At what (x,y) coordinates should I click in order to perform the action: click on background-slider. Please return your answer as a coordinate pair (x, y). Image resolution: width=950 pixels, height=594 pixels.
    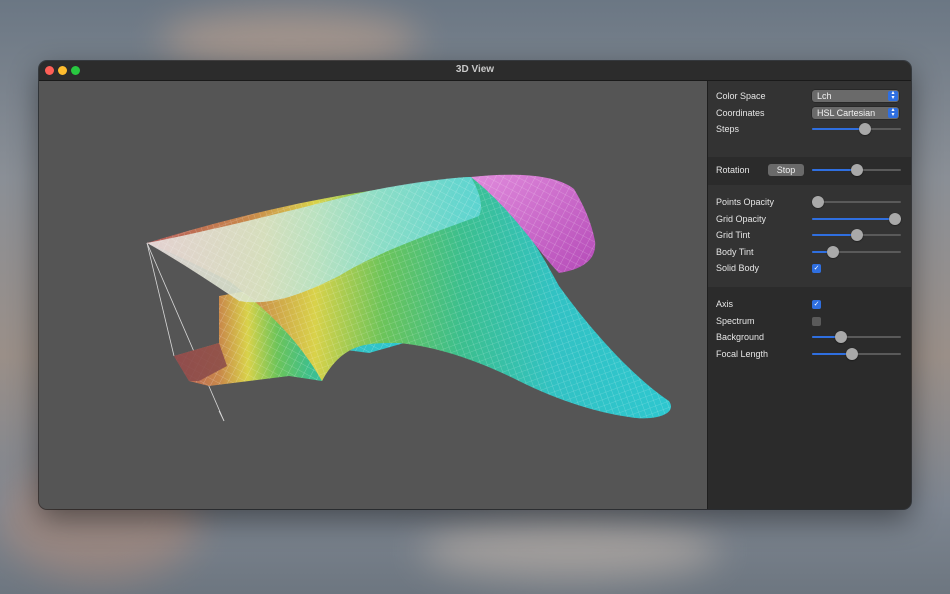
    Looking at the image, I should click on (856, 337).